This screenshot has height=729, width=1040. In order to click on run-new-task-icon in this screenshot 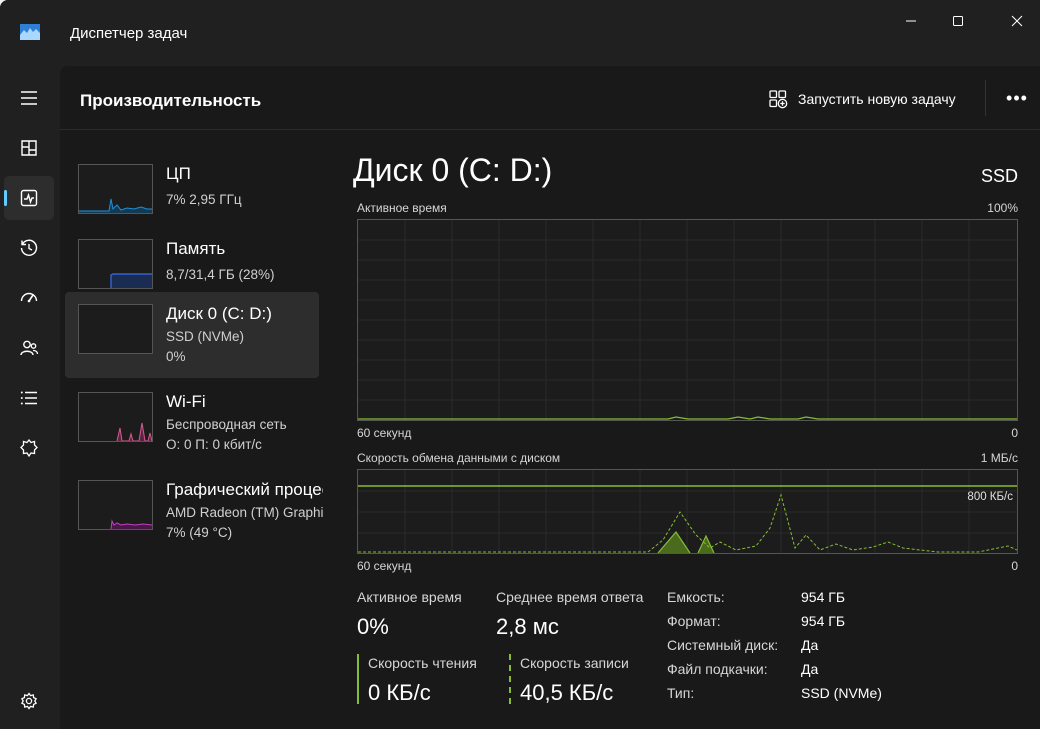, I will do `click(778, 99)`.